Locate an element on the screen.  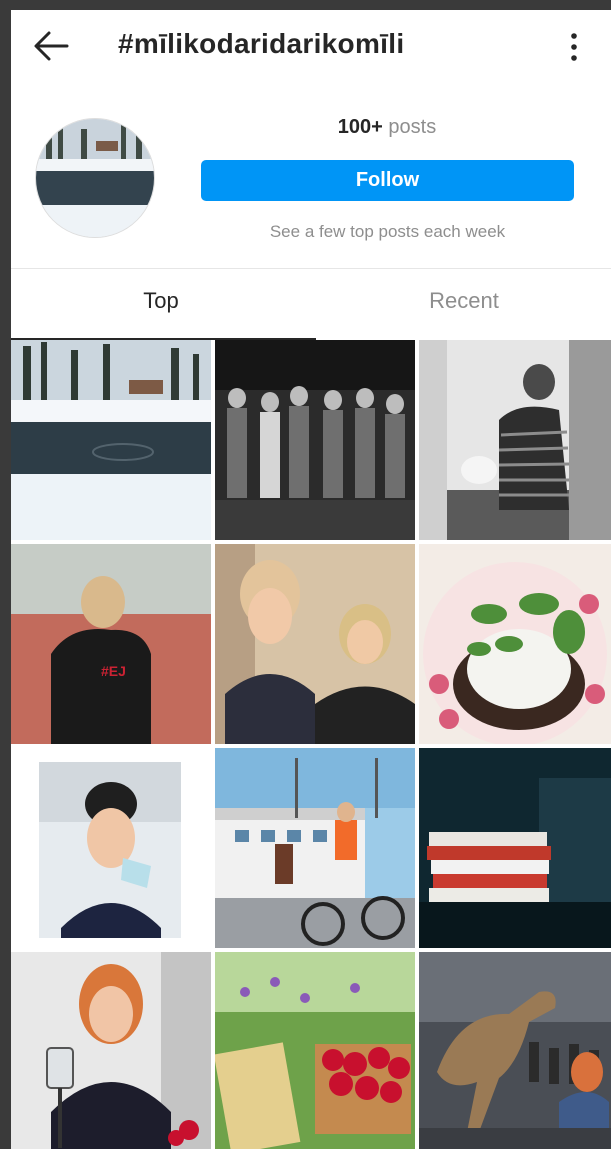
post-striped-dress-bw is located at coordinates (515, 440).